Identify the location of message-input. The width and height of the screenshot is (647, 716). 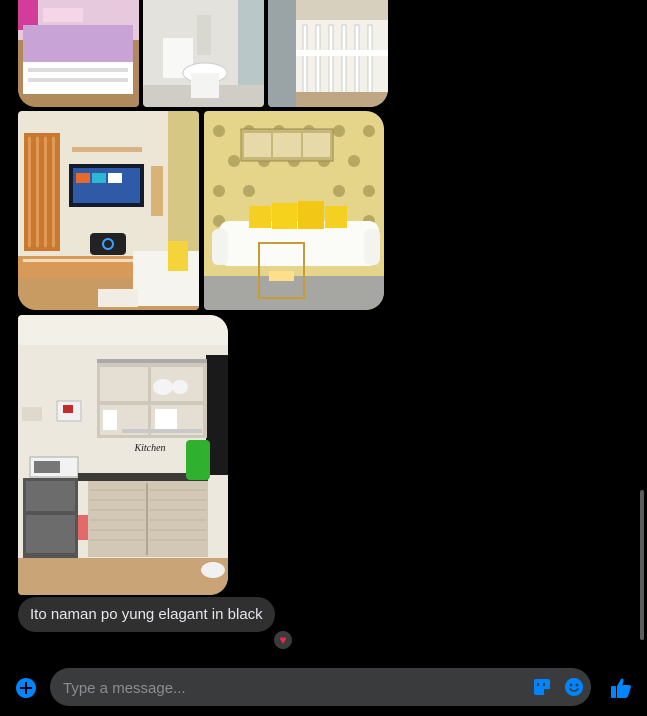
(283, 688).